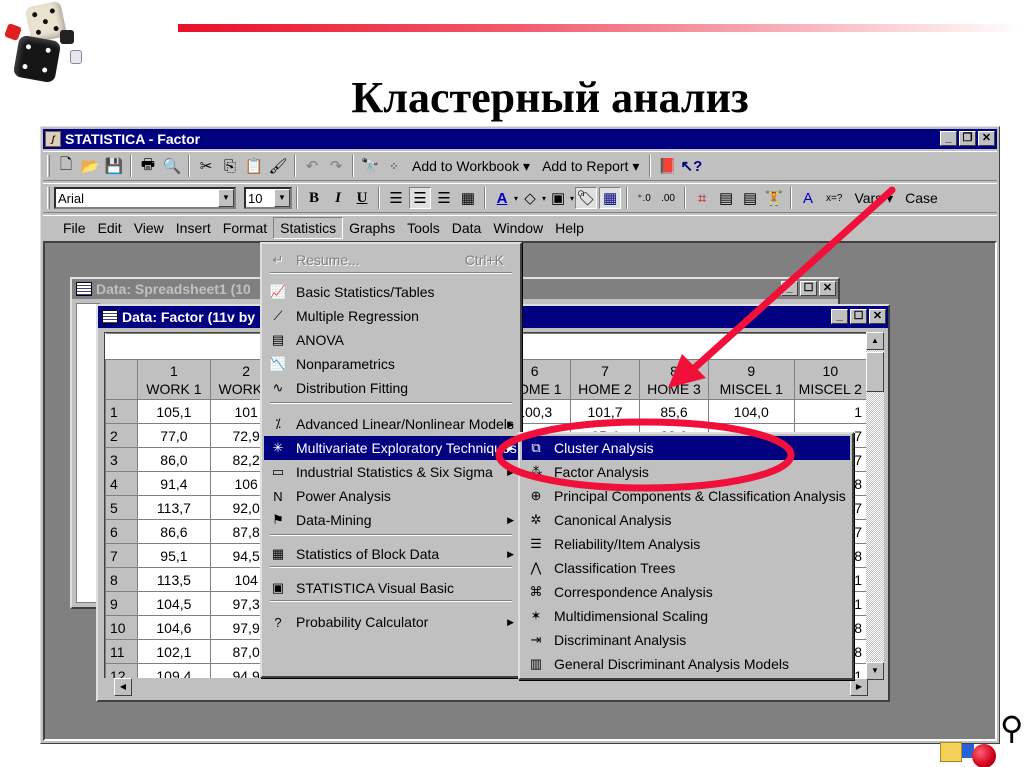  What do you see at coordinates (122, 459) in the screenshot?
I see `row-header: 3` at bounding box center [122, 459].